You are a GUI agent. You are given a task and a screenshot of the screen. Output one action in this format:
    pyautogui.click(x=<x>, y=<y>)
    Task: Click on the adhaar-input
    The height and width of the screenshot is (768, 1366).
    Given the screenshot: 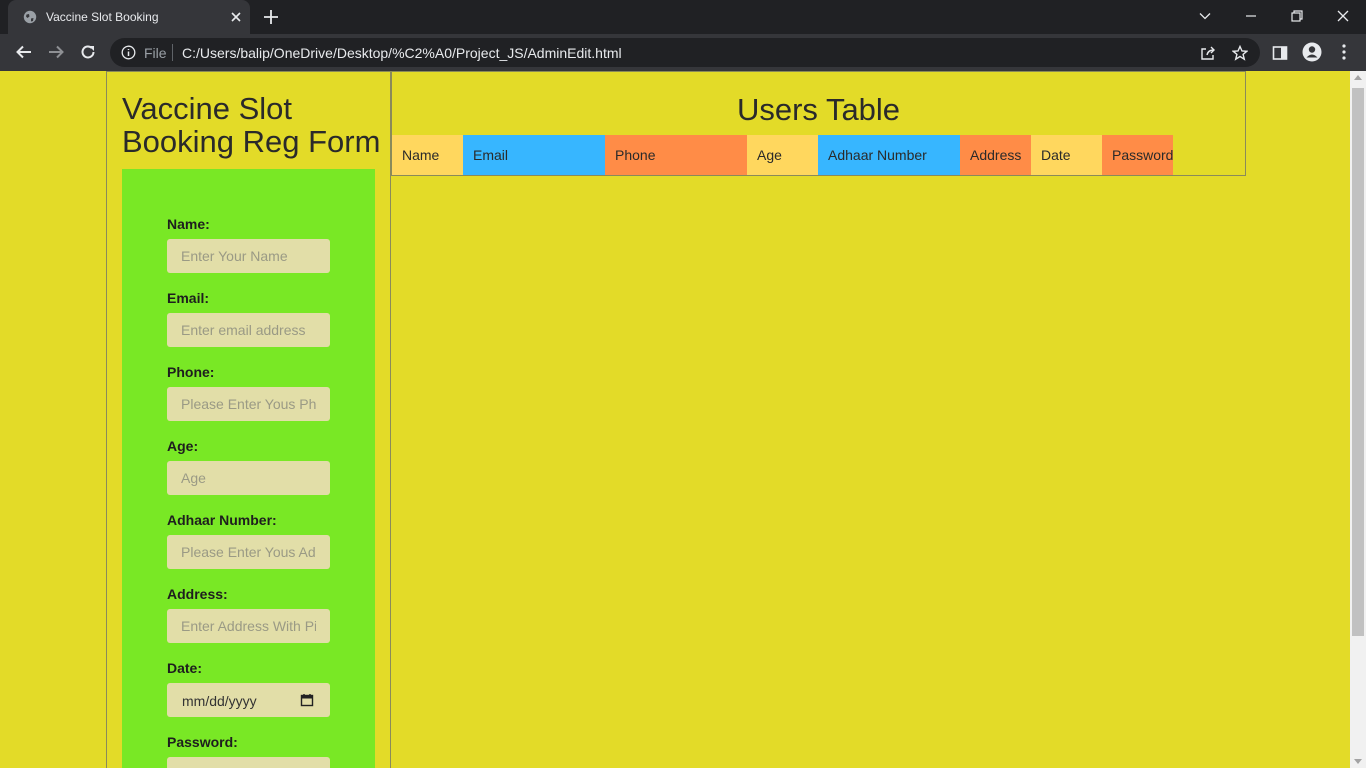 What is the action you would take?
    pyautogui.click(x=248, y=552)
    